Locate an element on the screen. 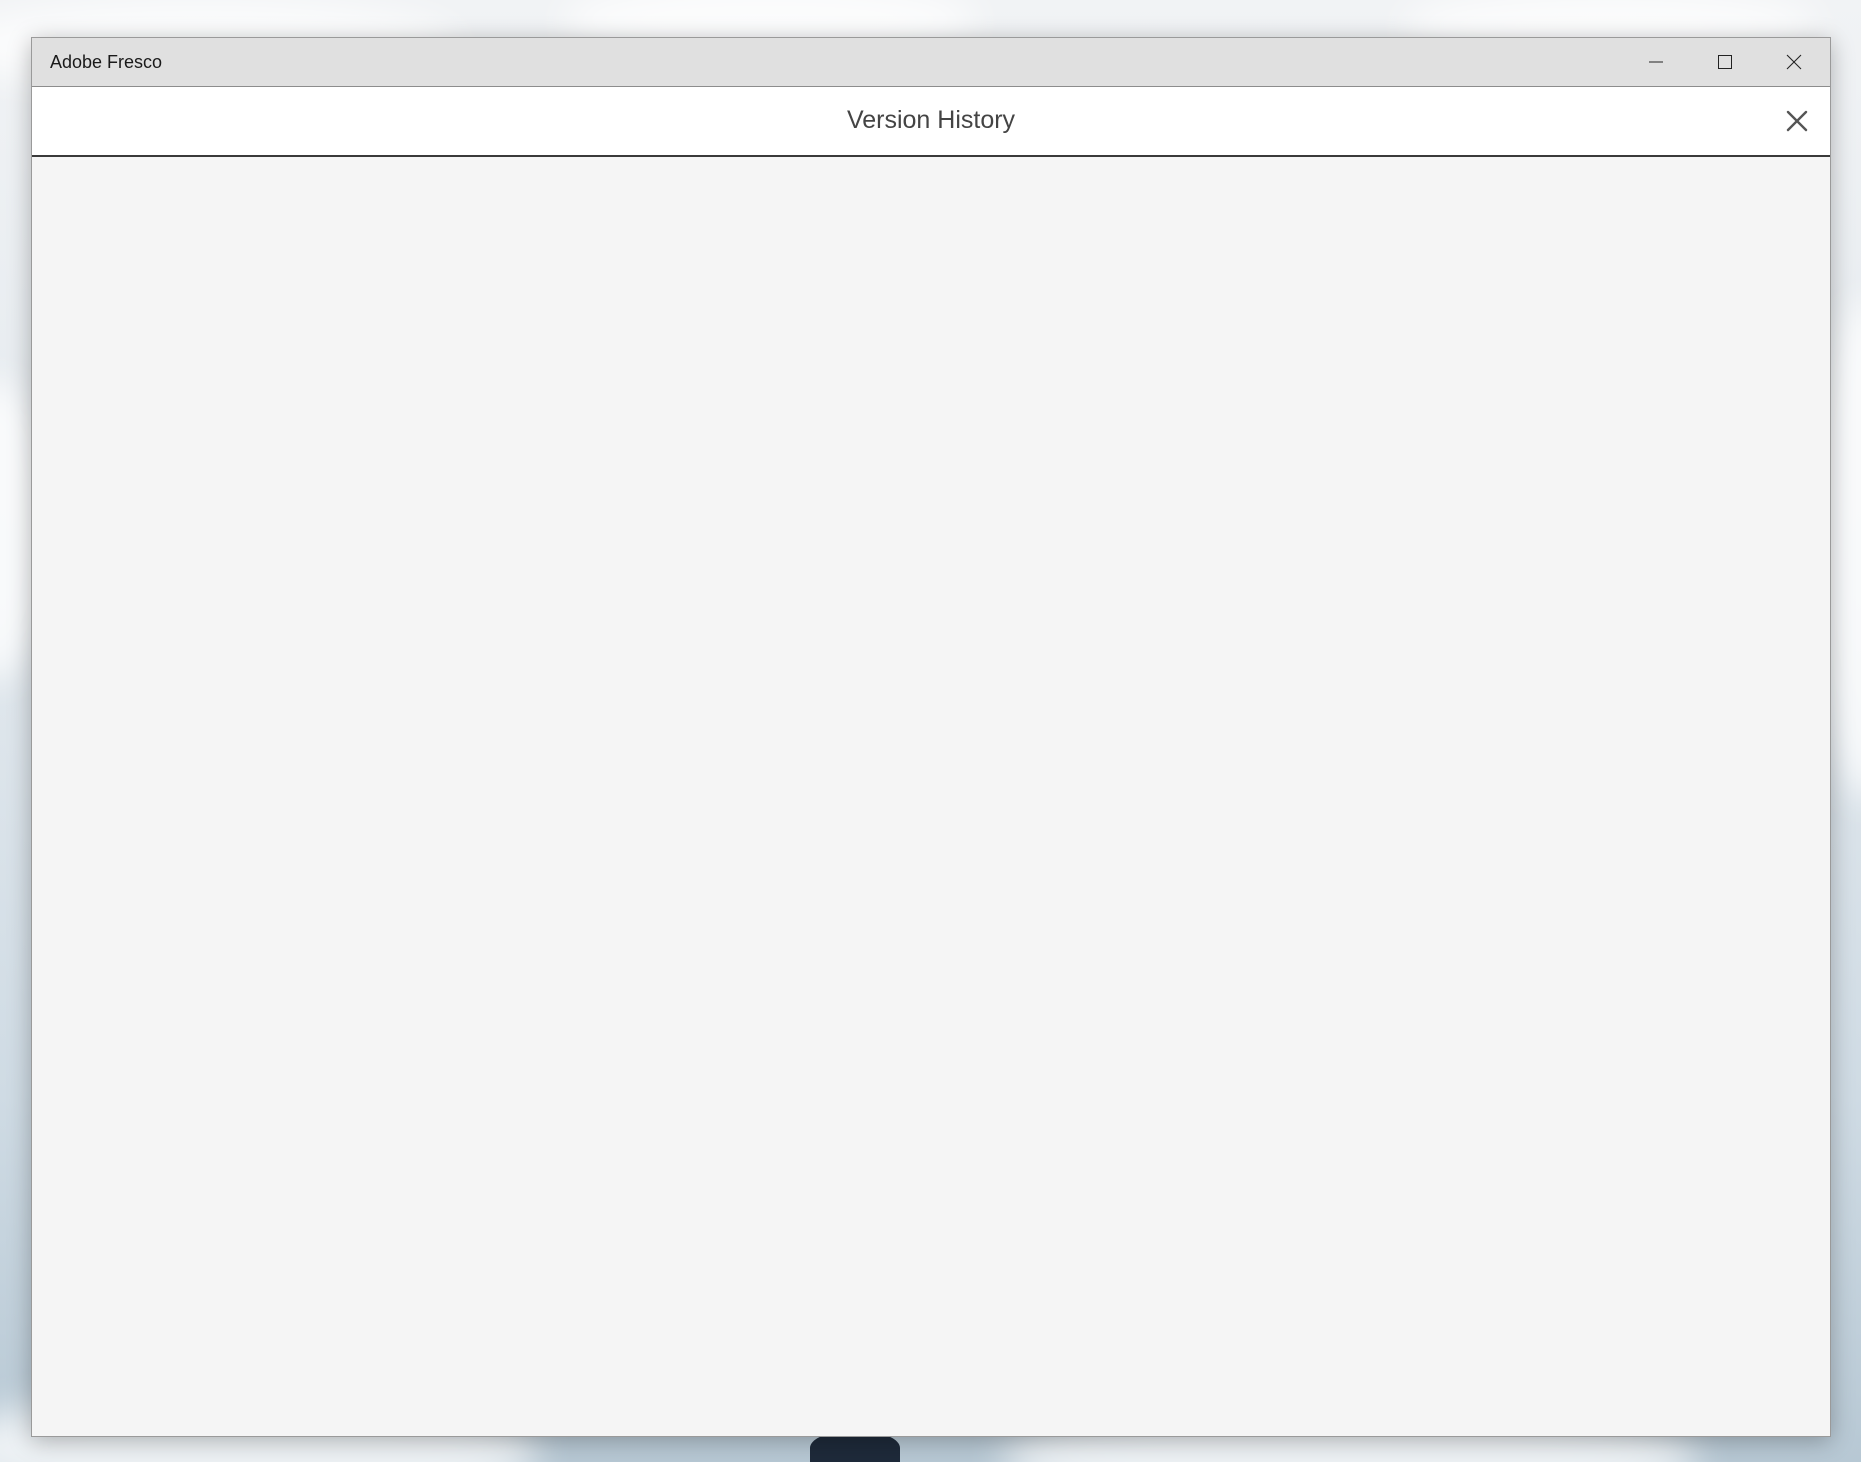  dialog-header: Version History is located at coordinates (931, 122).